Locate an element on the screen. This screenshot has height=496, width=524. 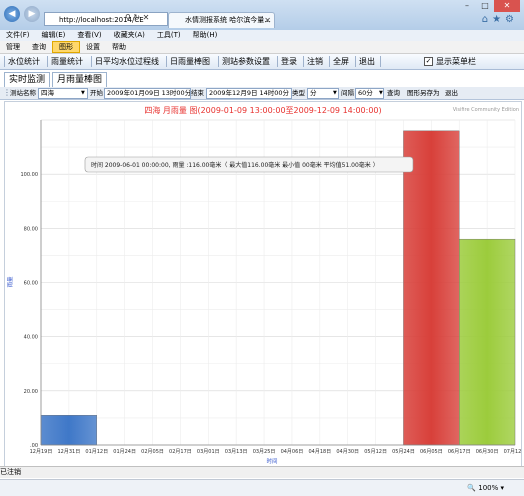
y-axis-label: 雨量 is located at coordinates (10, 282).